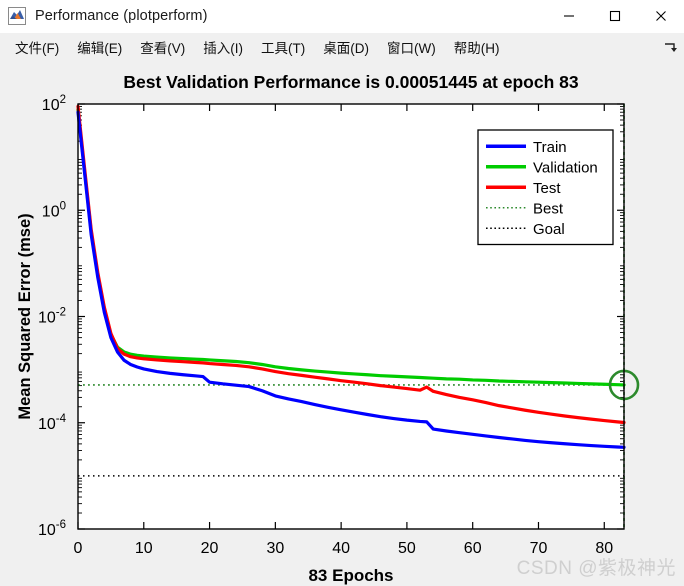  I want to click on window-controls, so click(615, 16).